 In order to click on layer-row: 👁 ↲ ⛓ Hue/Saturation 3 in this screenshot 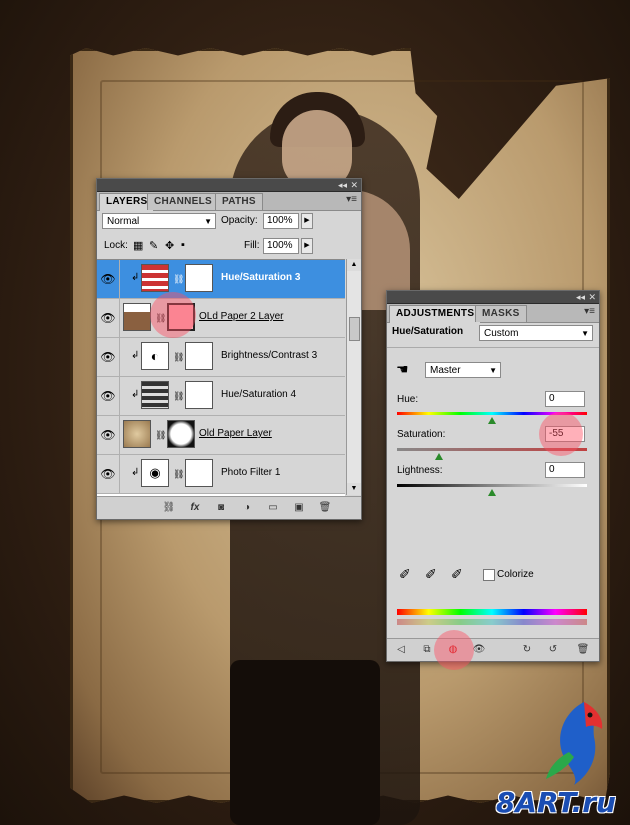, I will do `click(221, 279)`.